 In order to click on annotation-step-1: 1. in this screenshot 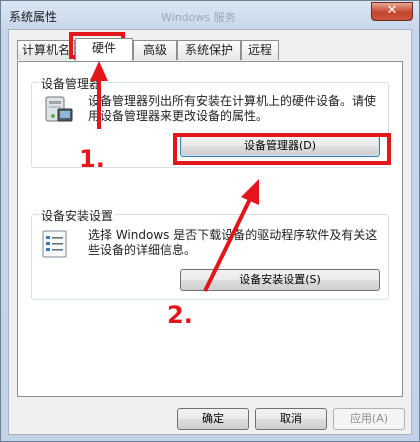, I will do `click(92, 159)`.